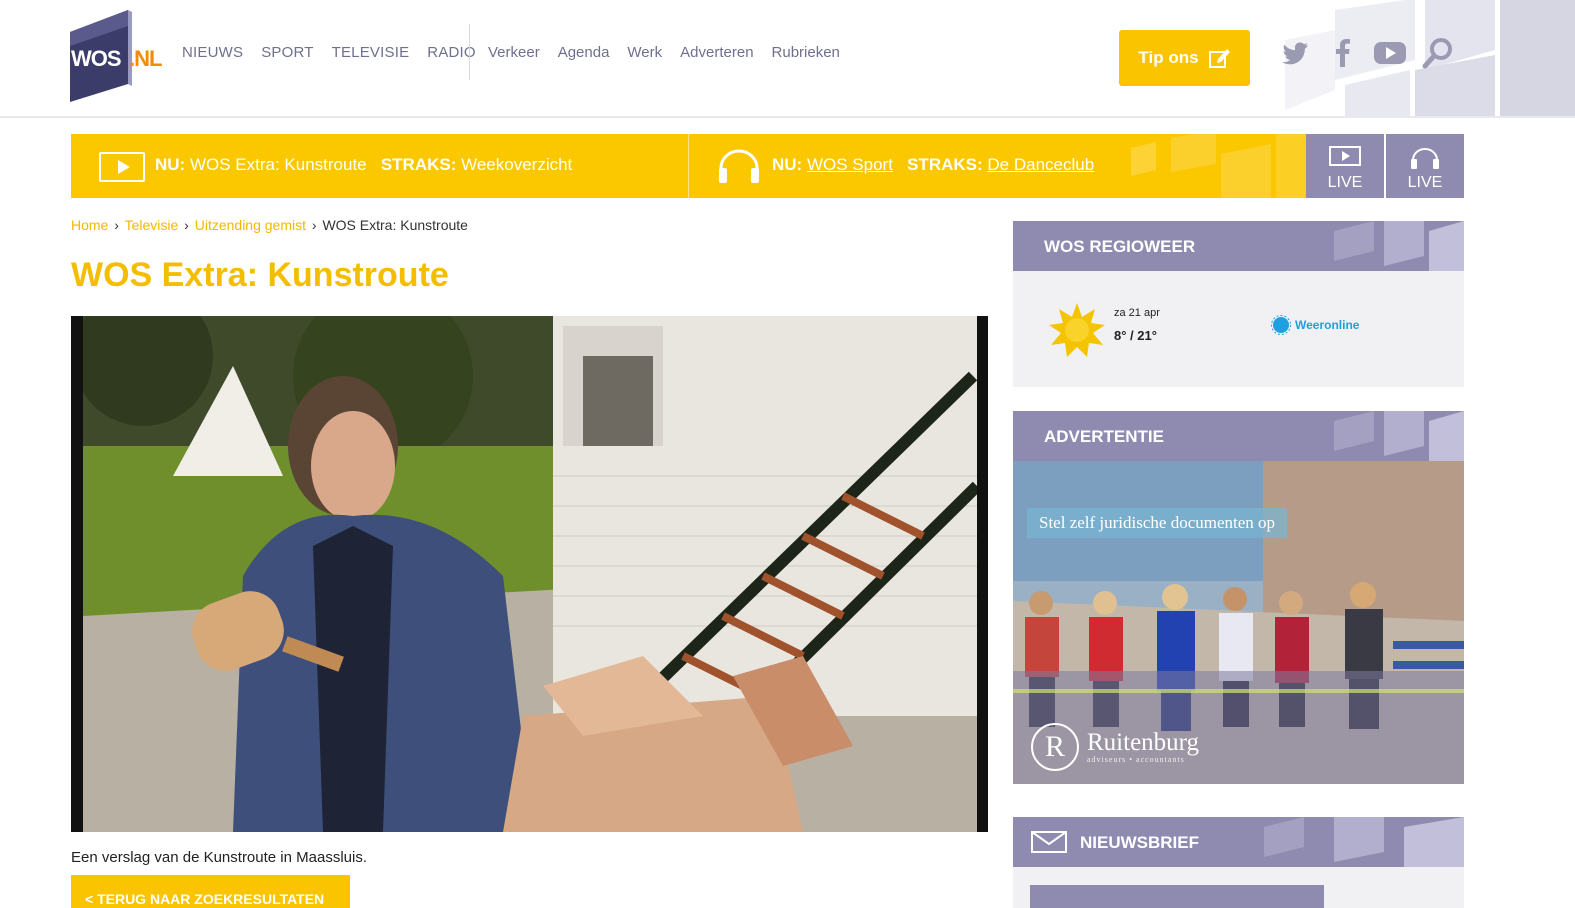  I want to click on nav-item-sport: SPORT, so click(287, 52).